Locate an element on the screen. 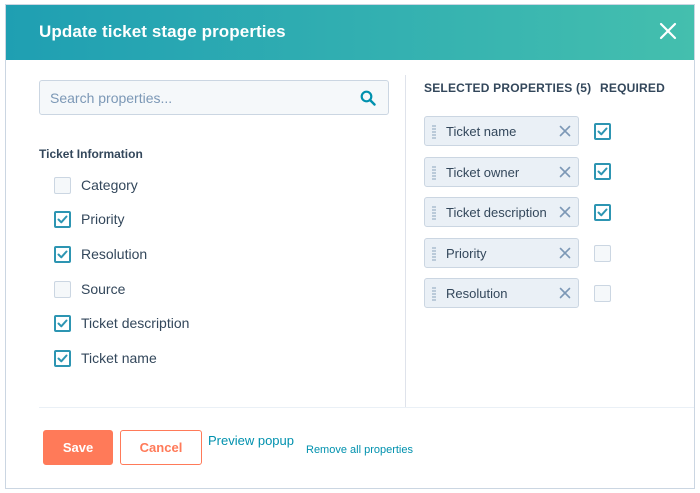 This screenshot has height=493, width=700. search-icon is located at coordinates (368, 98).